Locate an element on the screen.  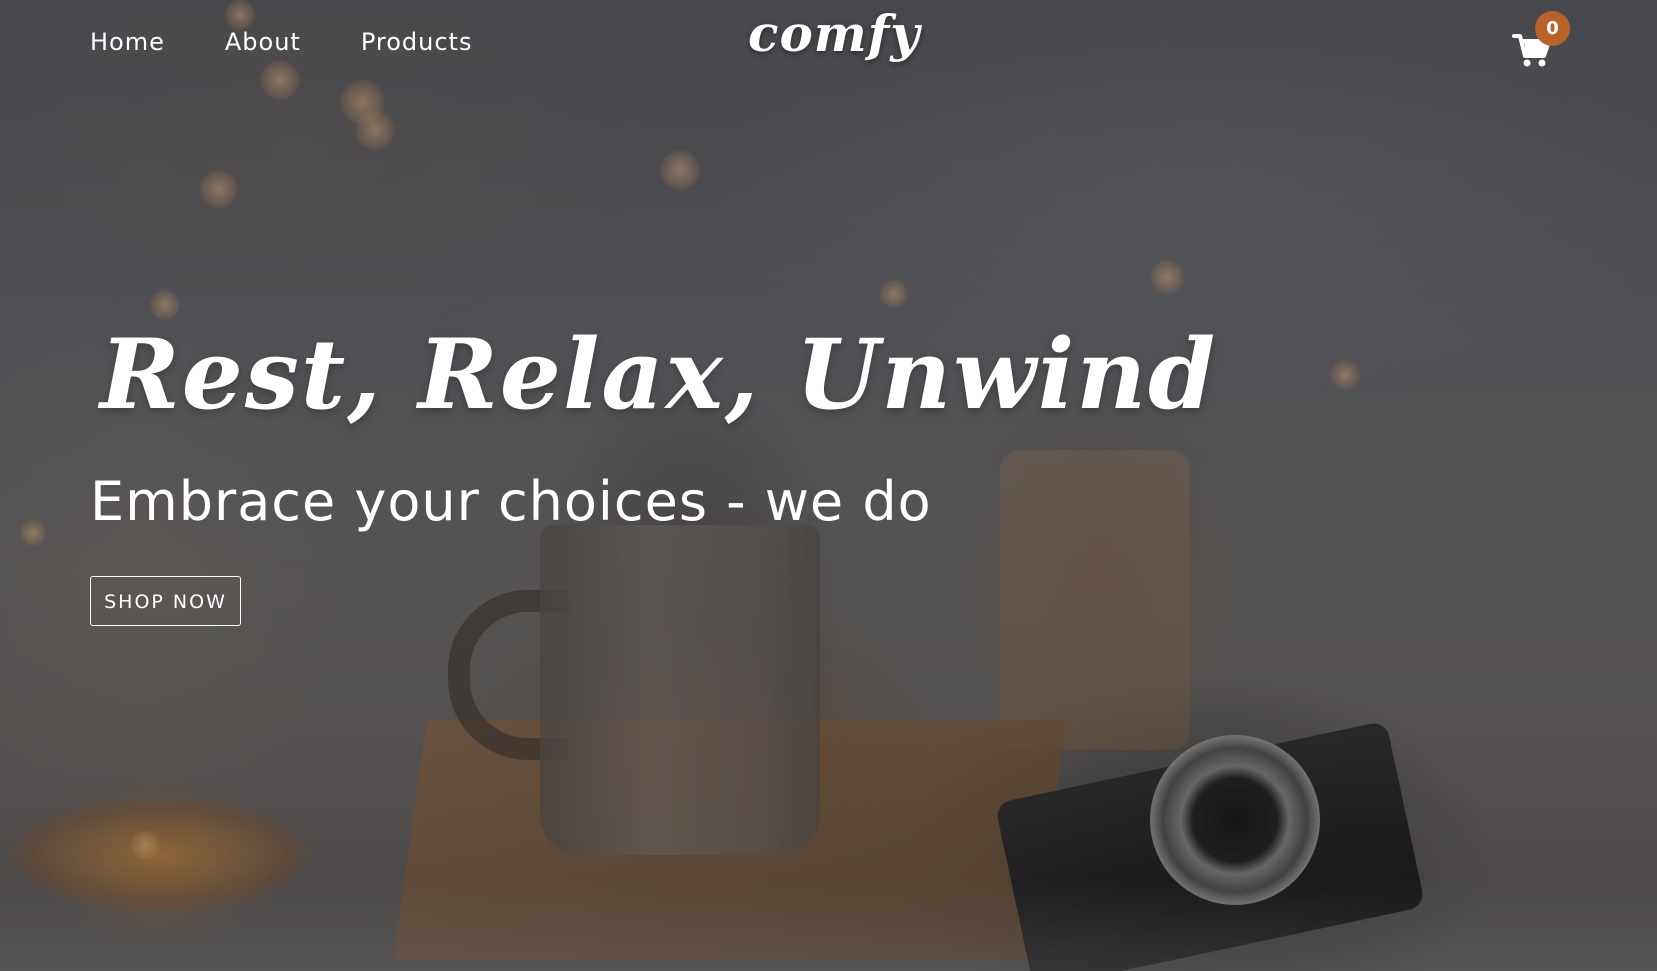
nav-links: Home About Products is located at coordinates (311, 42).